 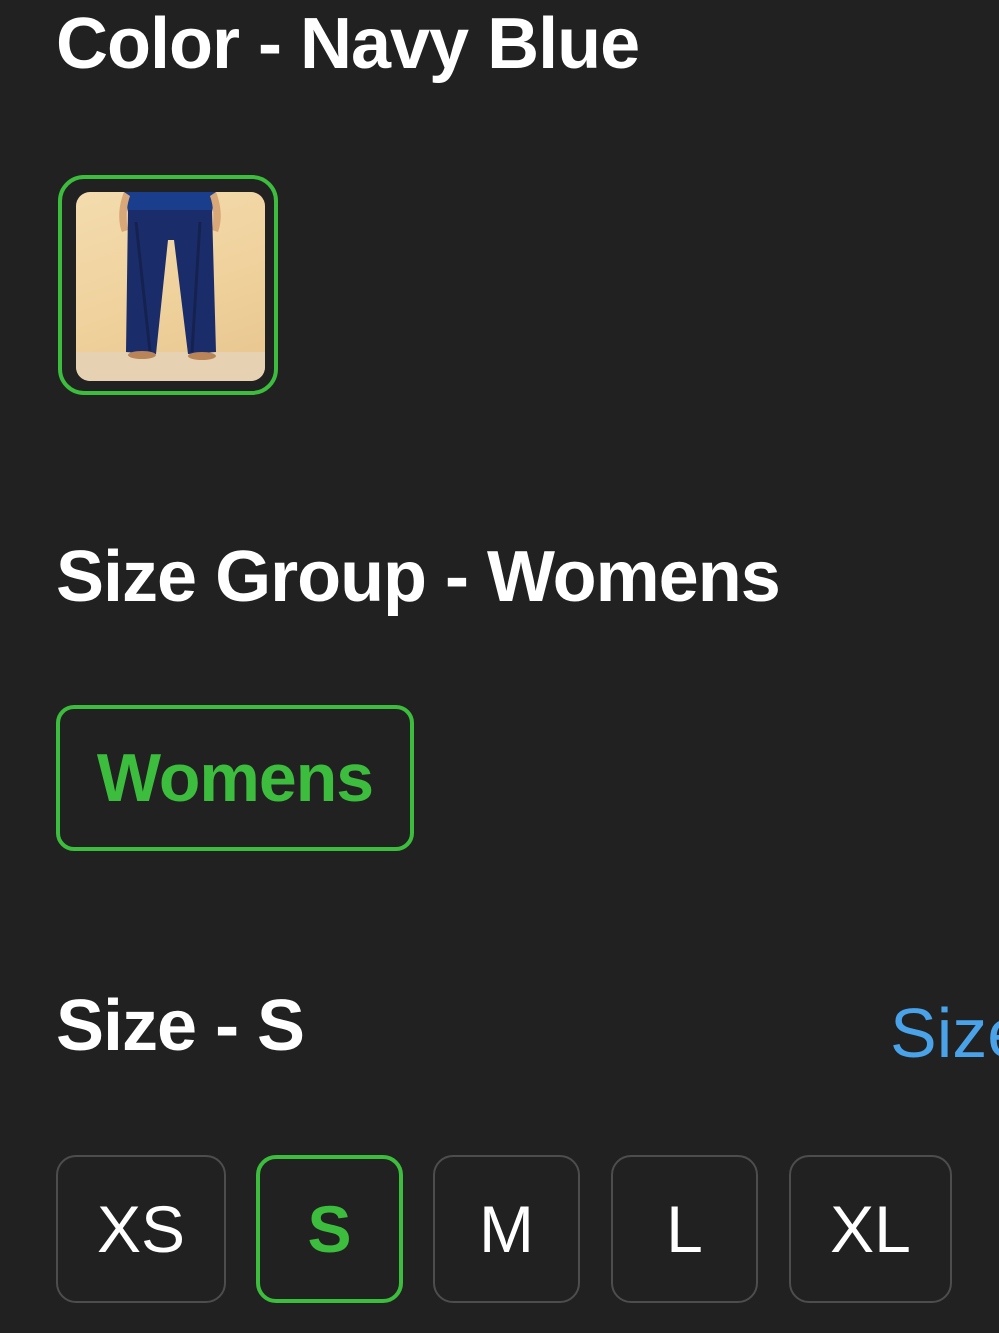 What do you see at coordinates (684, 1229) in the screenshot?
I see `size-option-l: L` at bounding box center [684, 1229].